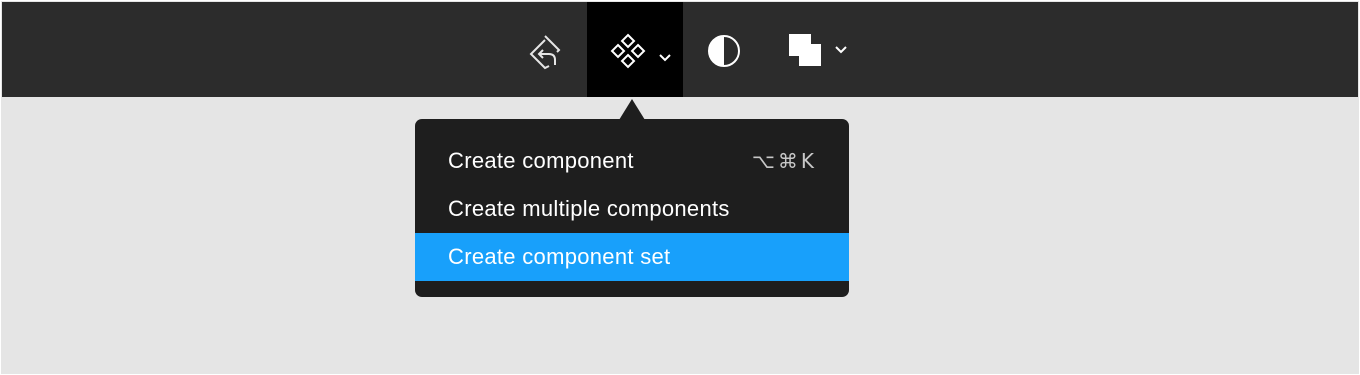 Image resolution: width=1360 pixels, height=375 pixels. What do you see at coordinates (589, 208) in the screenshot?
I see `menu-item-label: Create multiple components` at bounding box center [589, 208].